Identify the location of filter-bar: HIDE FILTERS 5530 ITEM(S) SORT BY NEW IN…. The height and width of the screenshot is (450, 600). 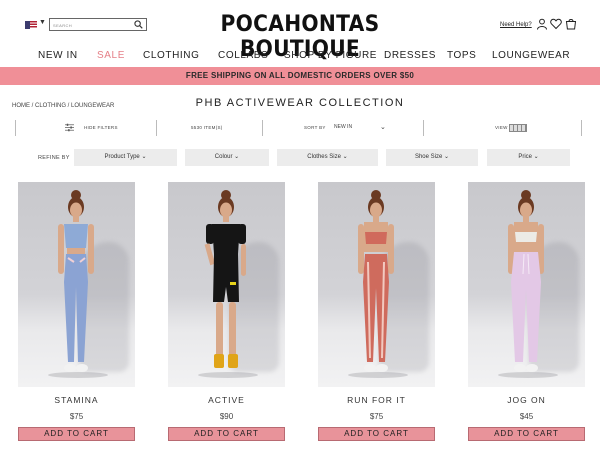
(298, 128).